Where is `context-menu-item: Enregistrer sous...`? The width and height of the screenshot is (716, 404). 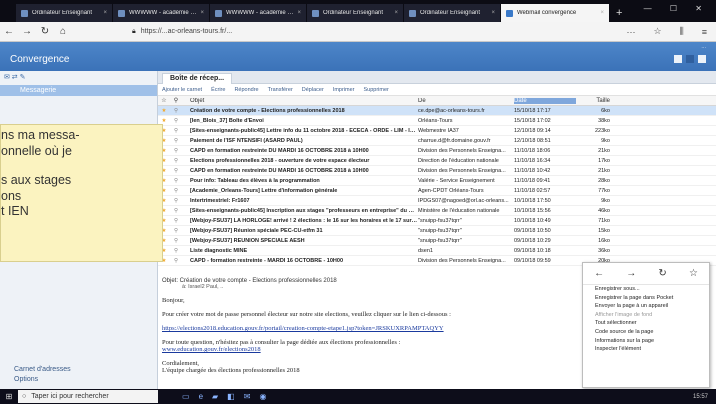 context-menu-item: Enregistrer sous... is located at coordinates (646, 289).